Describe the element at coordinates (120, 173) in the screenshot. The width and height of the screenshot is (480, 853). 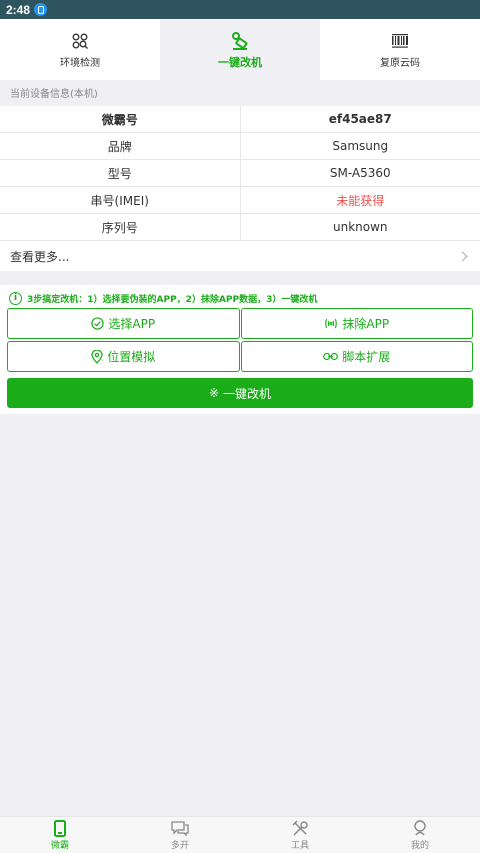
I see `info-label: 型号` at that location.